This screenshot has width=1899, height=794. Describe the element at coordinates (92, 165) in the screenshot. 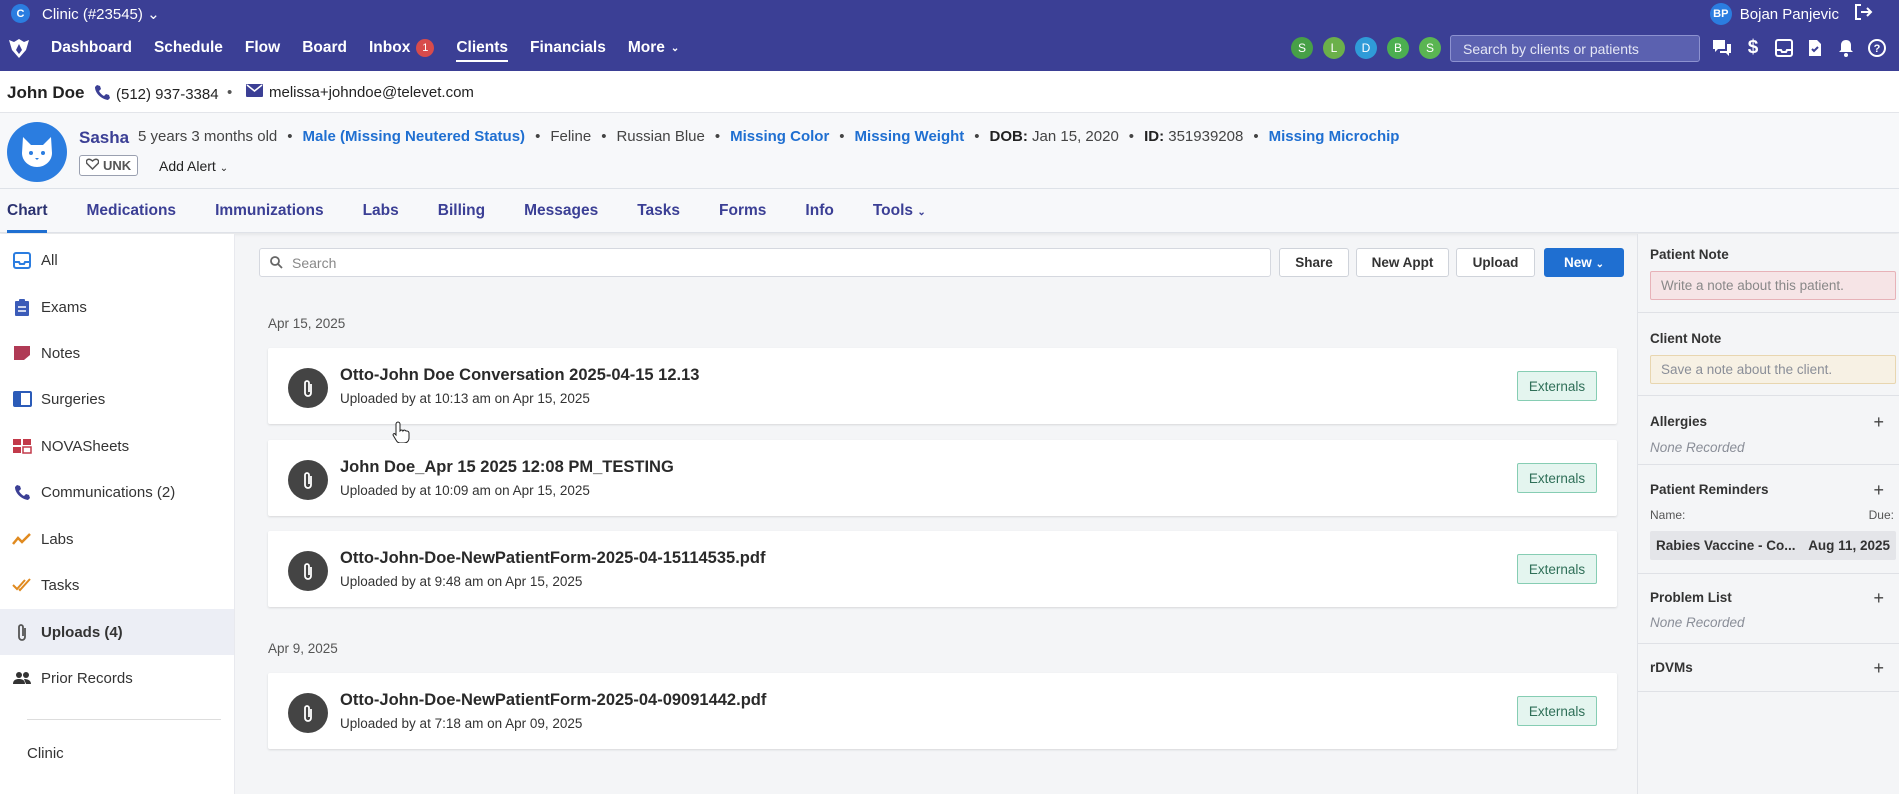

I see `heart-icon` at that location.